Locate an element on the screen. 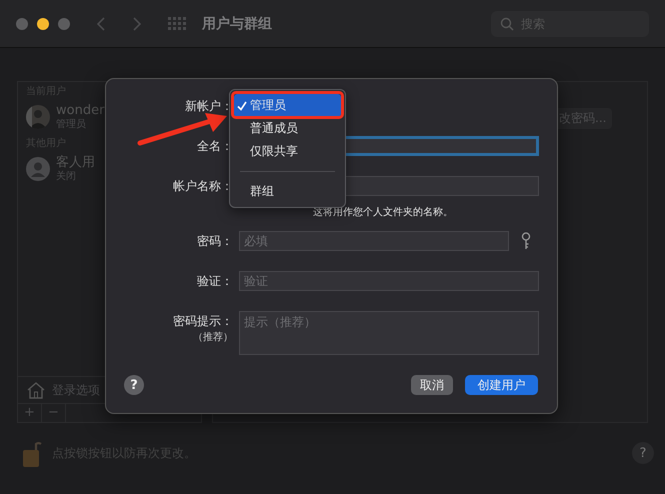 The height and width of the screenshot is (494, 665). field-label: 密码提示： is located at coordinates (203, 321).